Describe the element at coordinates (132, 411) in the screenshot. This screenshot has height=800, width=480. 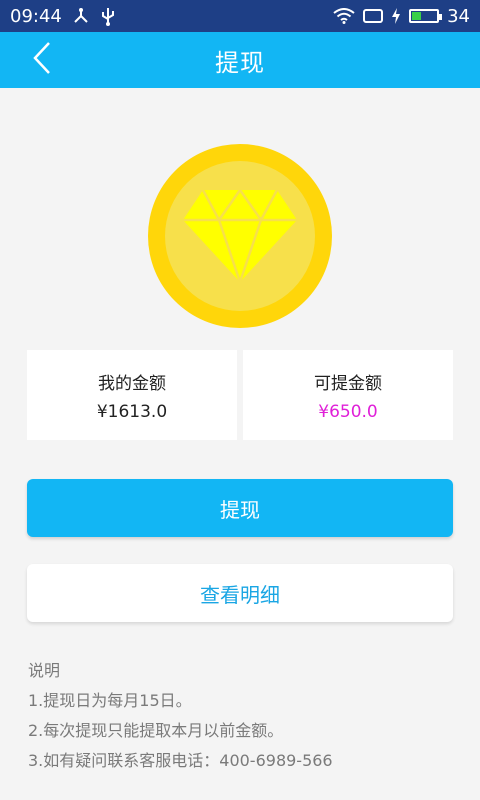
I see `my-balance-value: ¥1613.0` at that location.